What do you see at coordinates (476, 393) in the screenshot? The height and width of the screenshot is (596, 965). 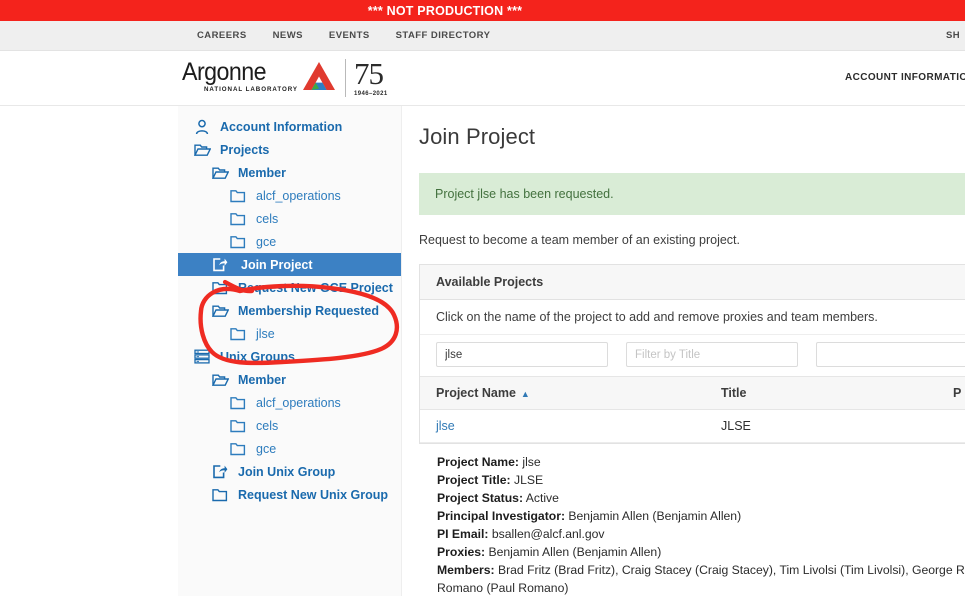 I see `column-header-label: Project Name` at bounding box center [476, 393].